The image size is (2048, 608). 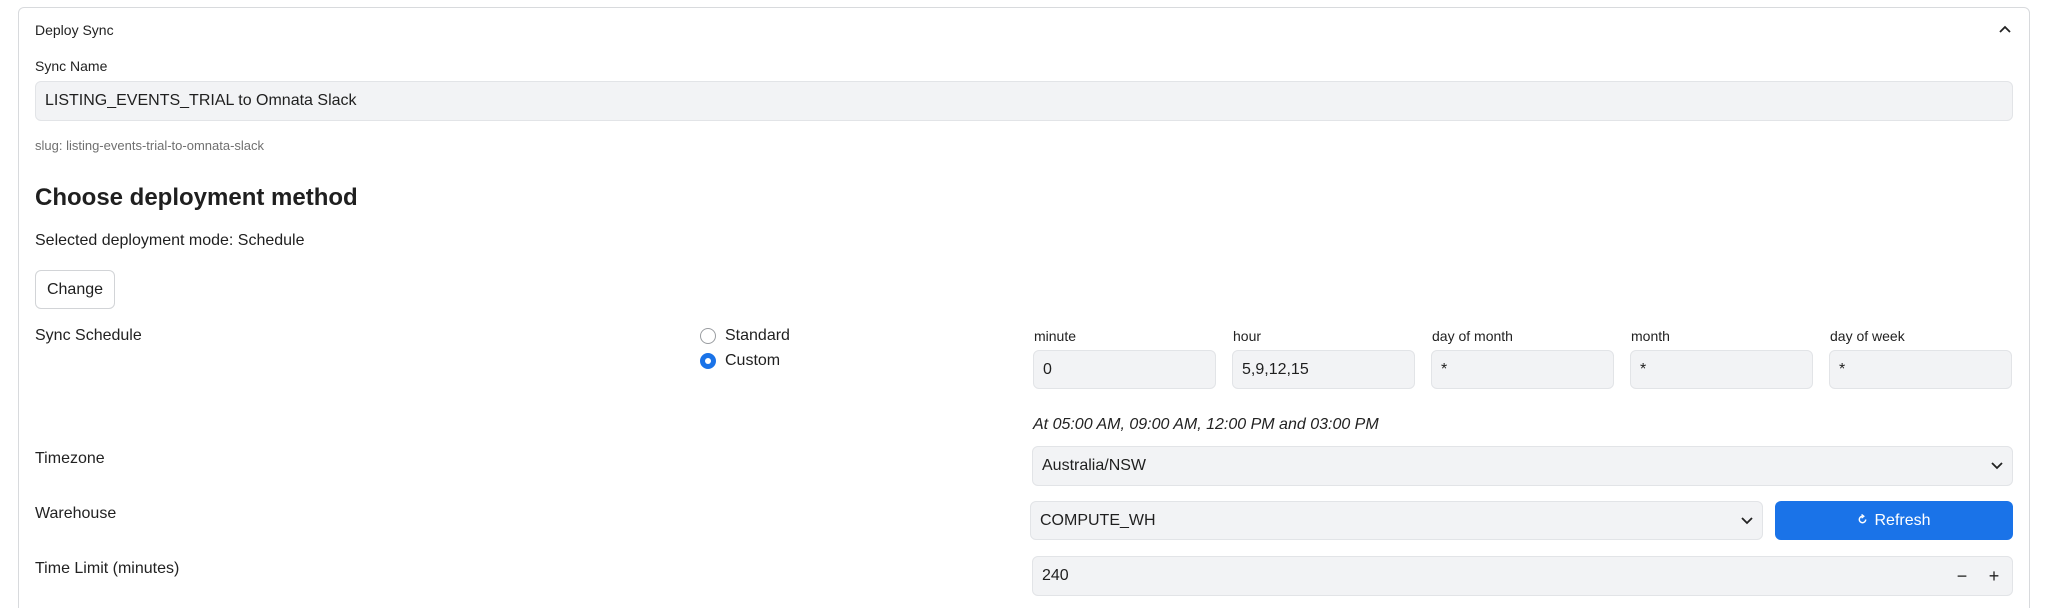 I want to click on cron-day-of-week-label: day of week, so click(x=1867, y=336).